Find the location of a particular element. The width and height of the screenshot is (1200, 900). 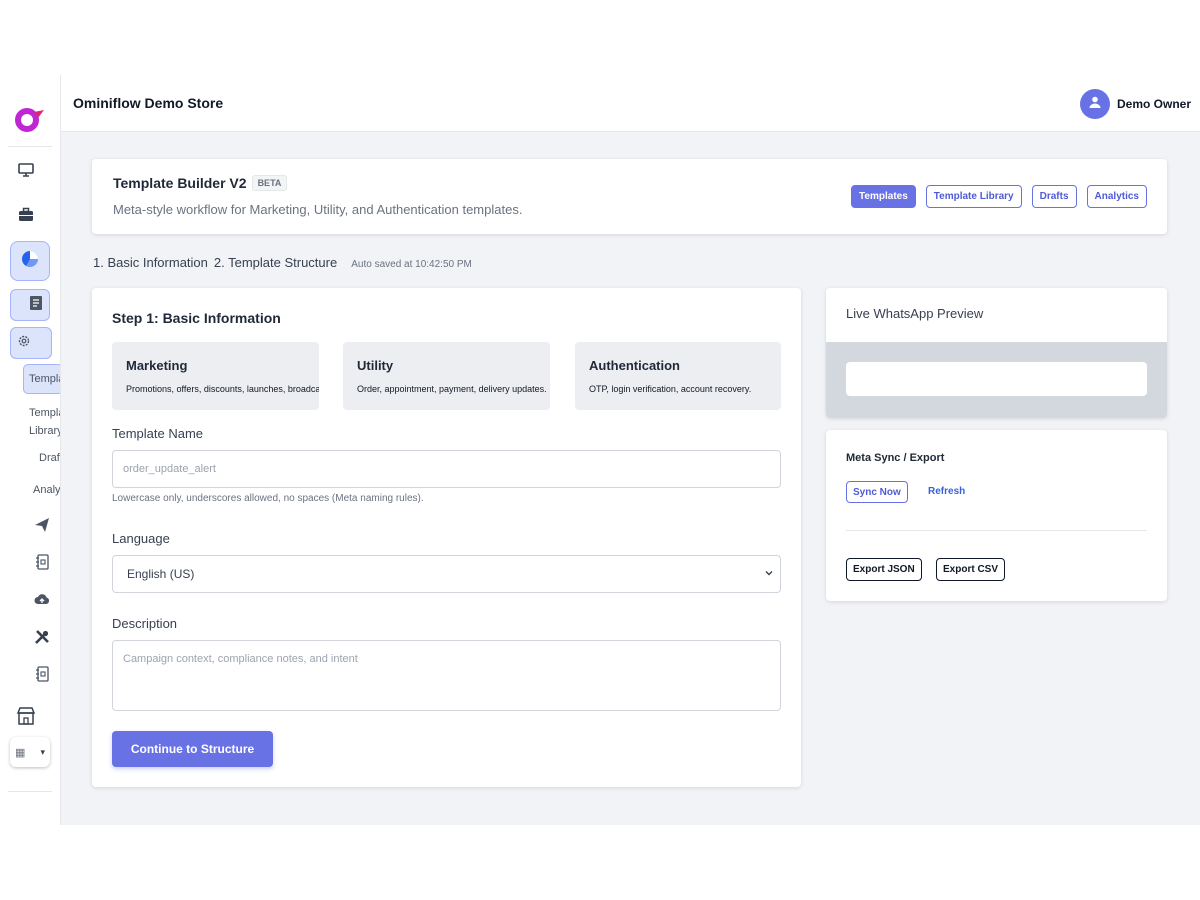

language-selected-value: English (US) is located at coordinates (161, 574).